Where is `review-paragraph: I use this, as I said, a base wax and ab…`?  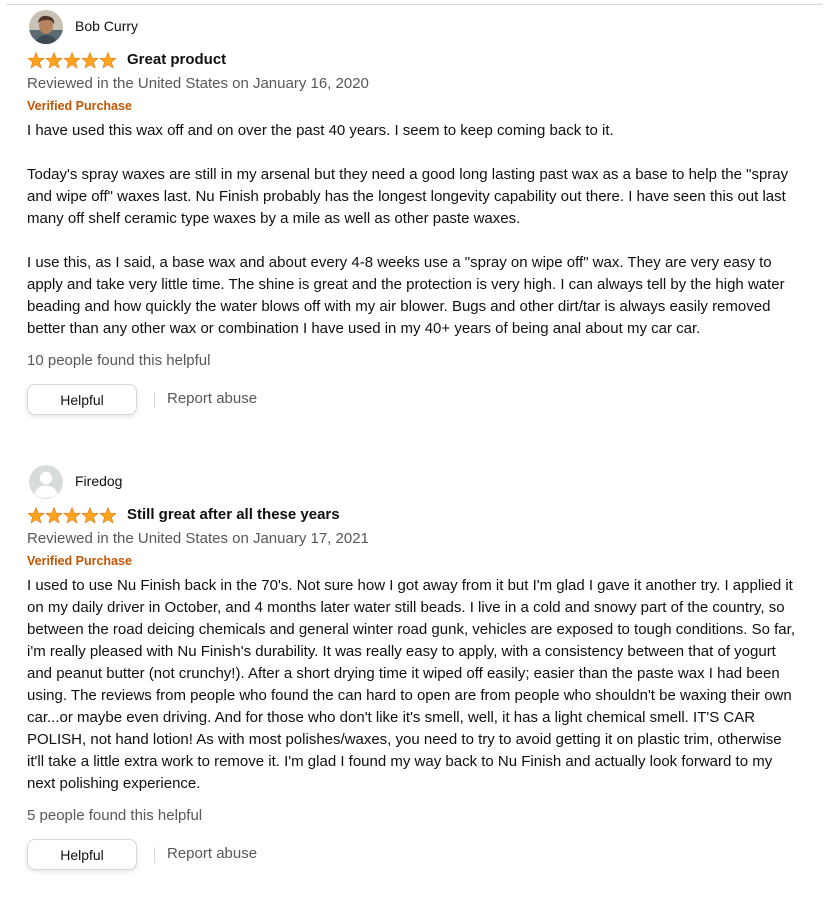
review-paragraph: I use this, as I said, a base wax and ab… is located at coordinates (406, 295).